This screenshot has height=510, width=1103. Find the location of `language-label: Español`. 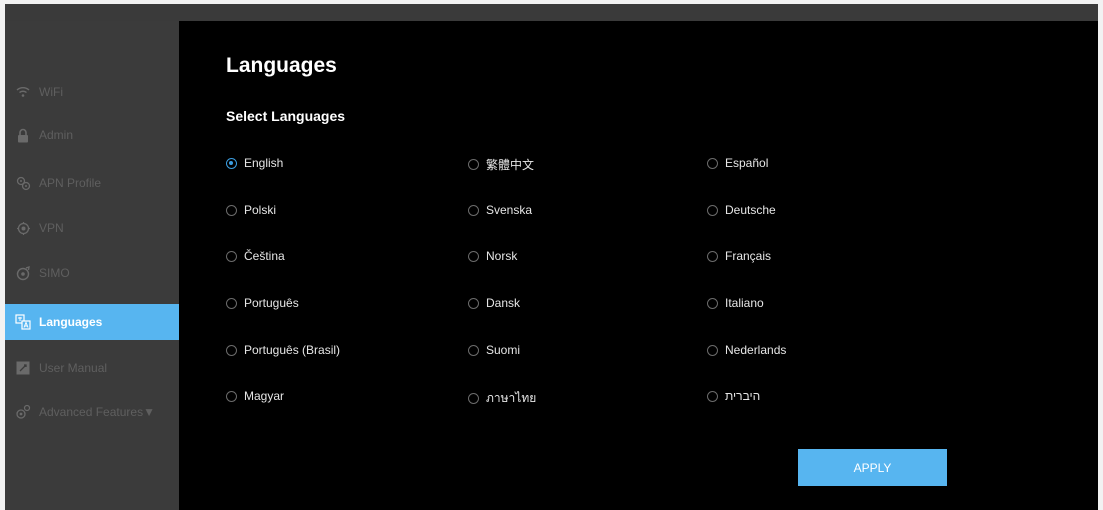

language-label: Español is located at coordinates (747, 163).